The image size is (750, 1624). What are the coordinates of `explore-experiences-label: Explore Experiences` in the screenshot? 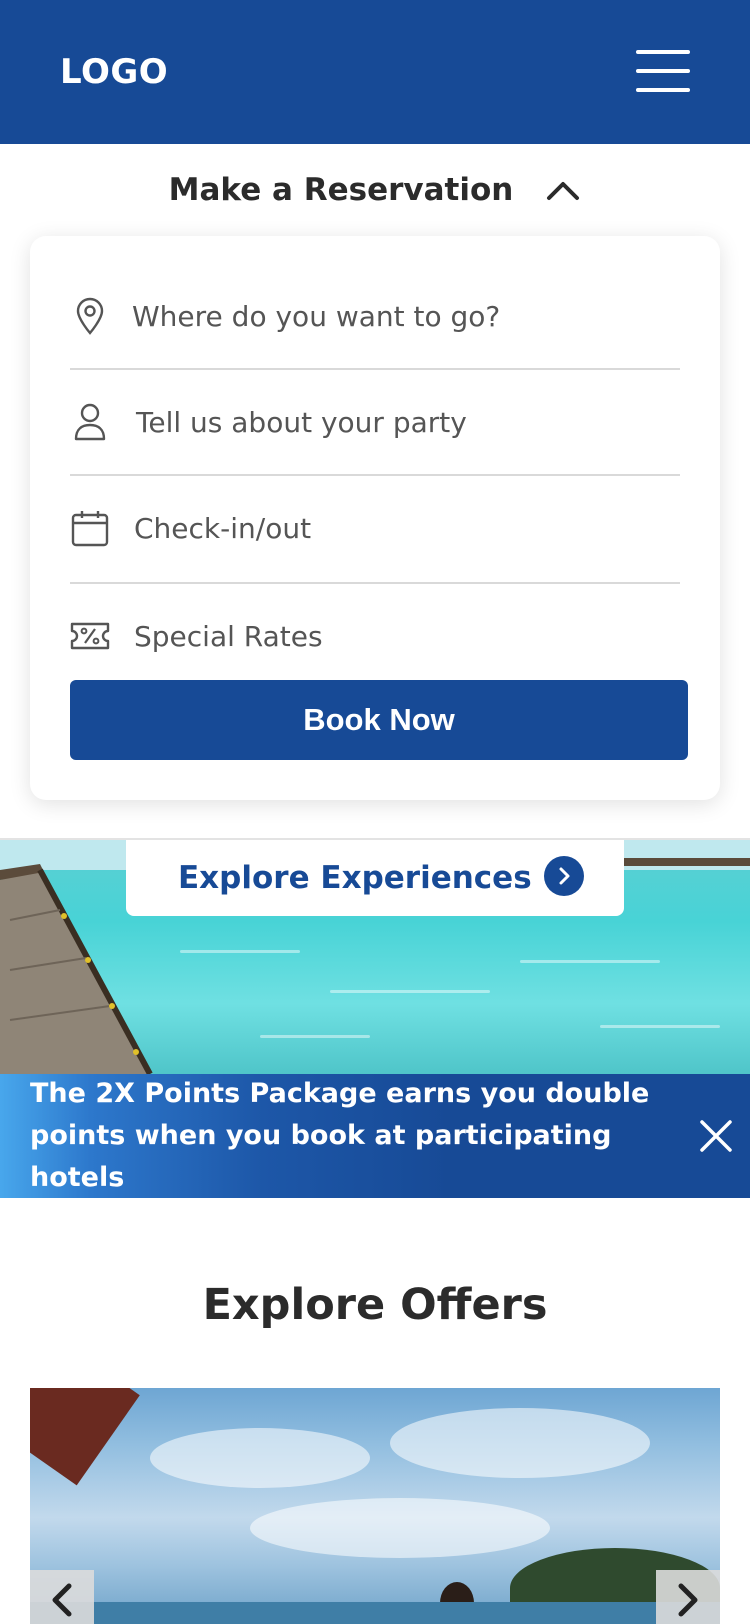 It's located at (355, 878).